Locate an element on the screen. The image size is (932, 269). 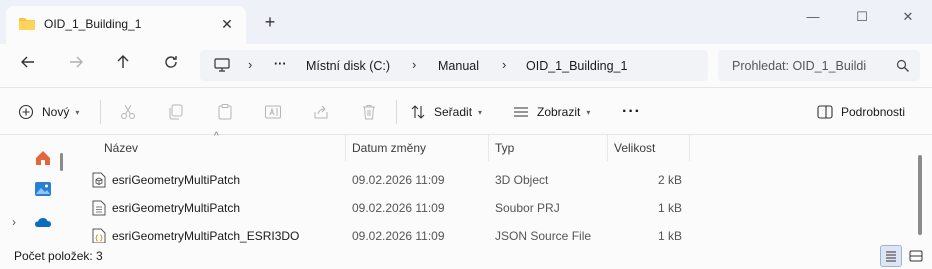
plus-icon: + is located at coordinates (270, 22).